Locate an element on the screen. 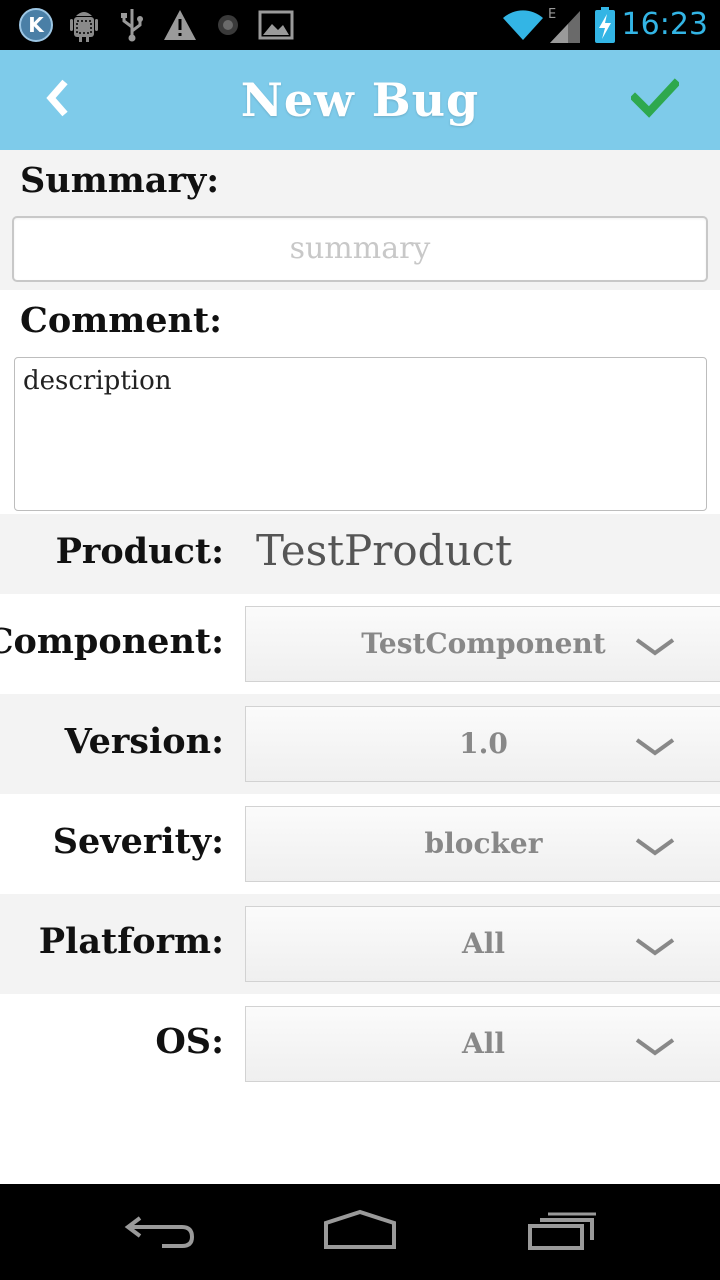 The image size is (720, 1280). page-title: New Bug is located at coordinates (360, 100).